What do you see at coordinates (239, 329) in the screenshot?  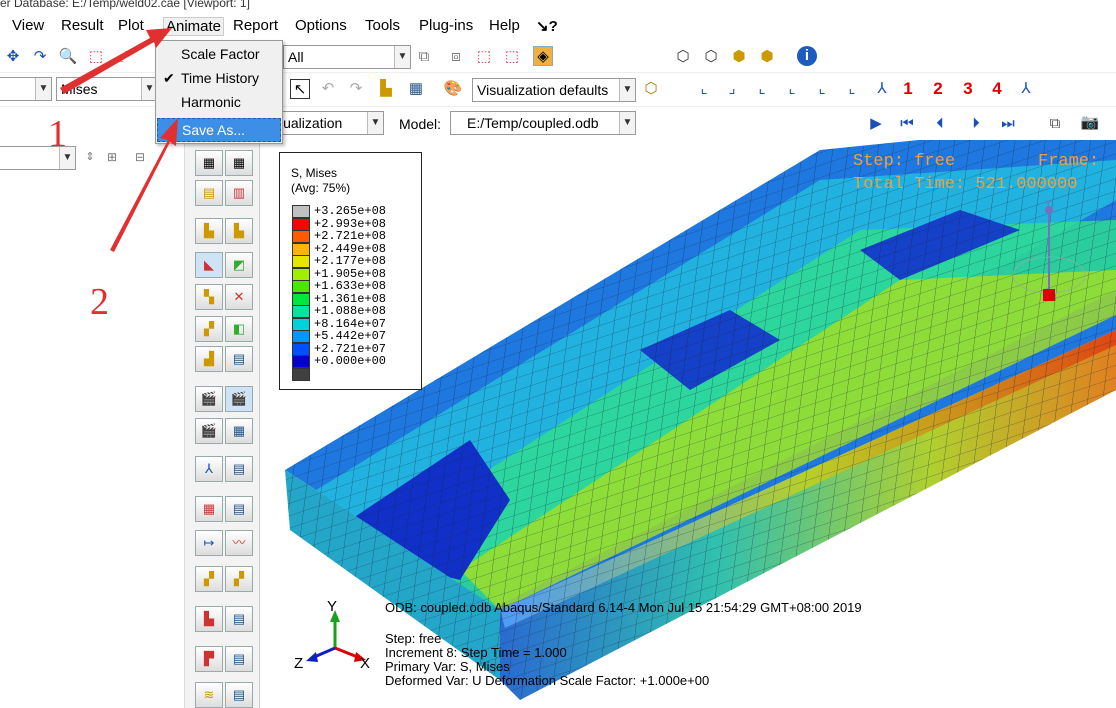 I see `orientation-options-icon: ◧` at bounding box center [239, 329].